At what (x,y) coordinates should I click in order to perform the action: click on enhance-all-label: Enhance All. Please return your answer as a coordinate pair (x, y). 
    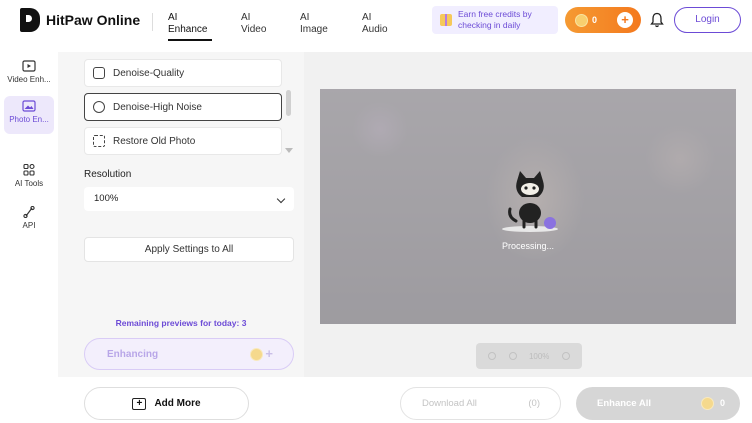
    Looking at the image, I should click on (624, 403).